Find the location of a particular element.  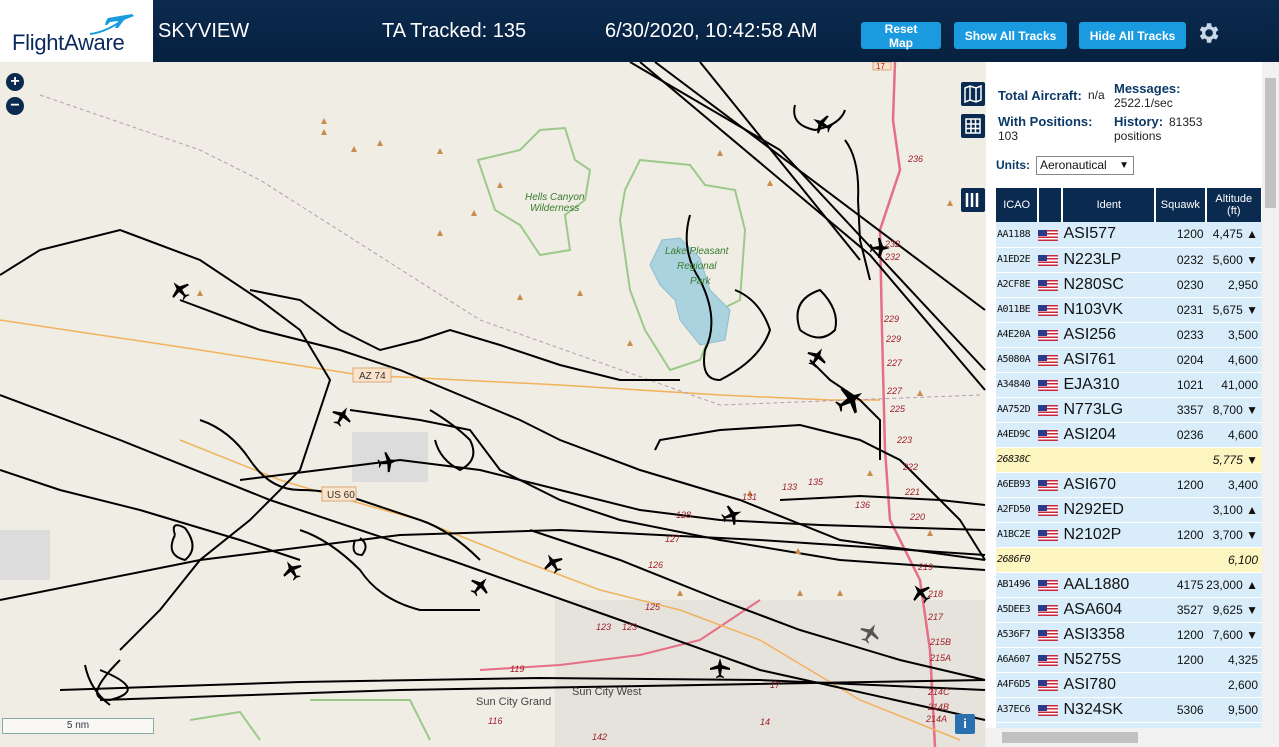

table-row: A4E20A ASI256 0233 3,500 is located at coordinates (1129, 335).